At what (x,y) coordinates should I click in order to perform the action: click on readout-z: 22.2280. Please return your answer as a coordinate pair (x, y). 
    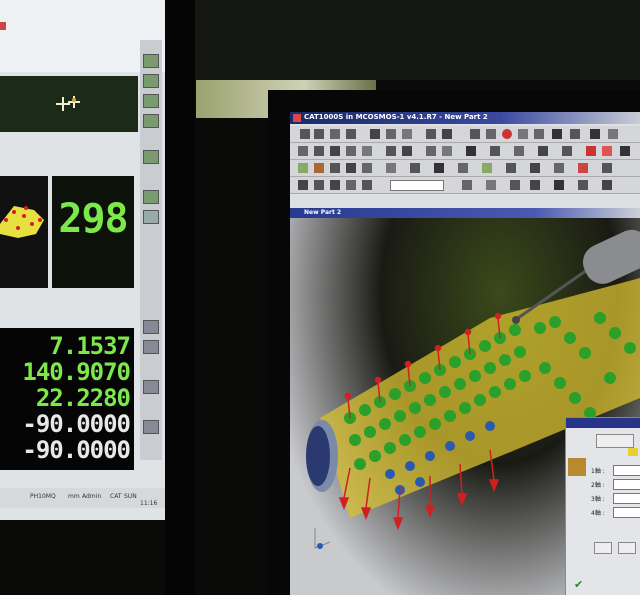
    Looking at the image, I should click on (83, 398).